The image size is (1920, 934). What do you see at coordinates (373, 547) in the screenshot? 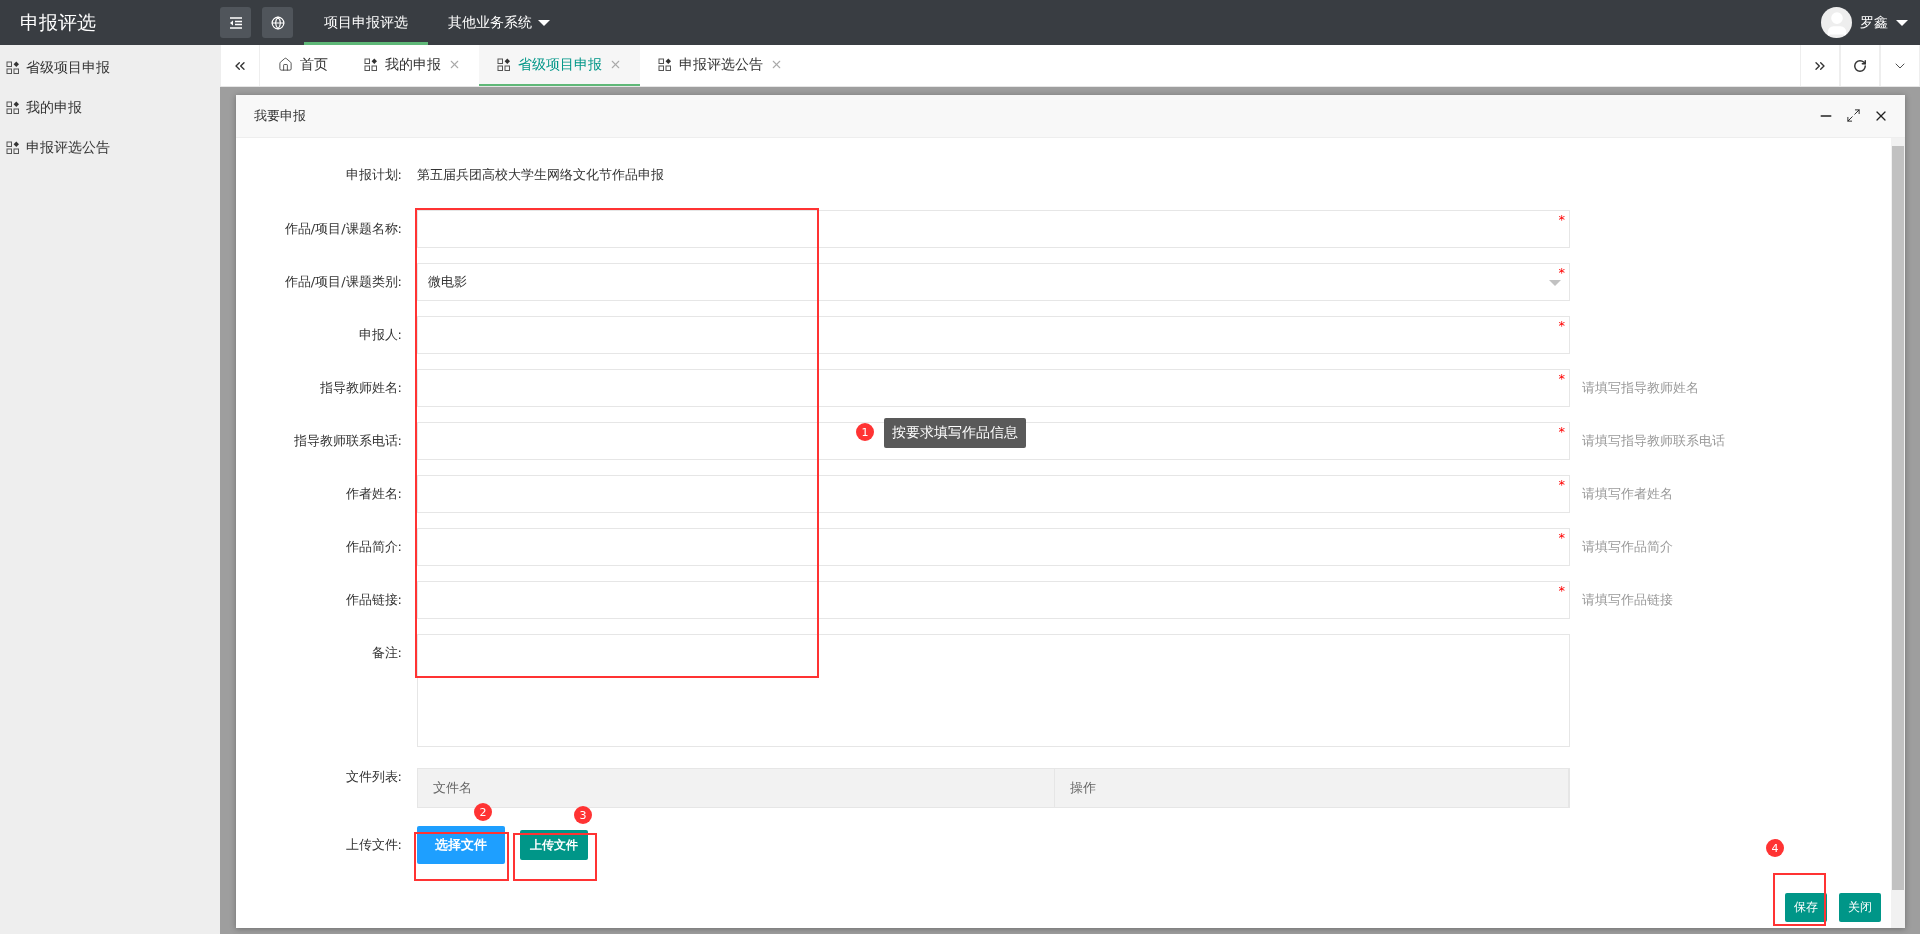
I see `field-label: 作品简介:` at bounding box center [373, 547].